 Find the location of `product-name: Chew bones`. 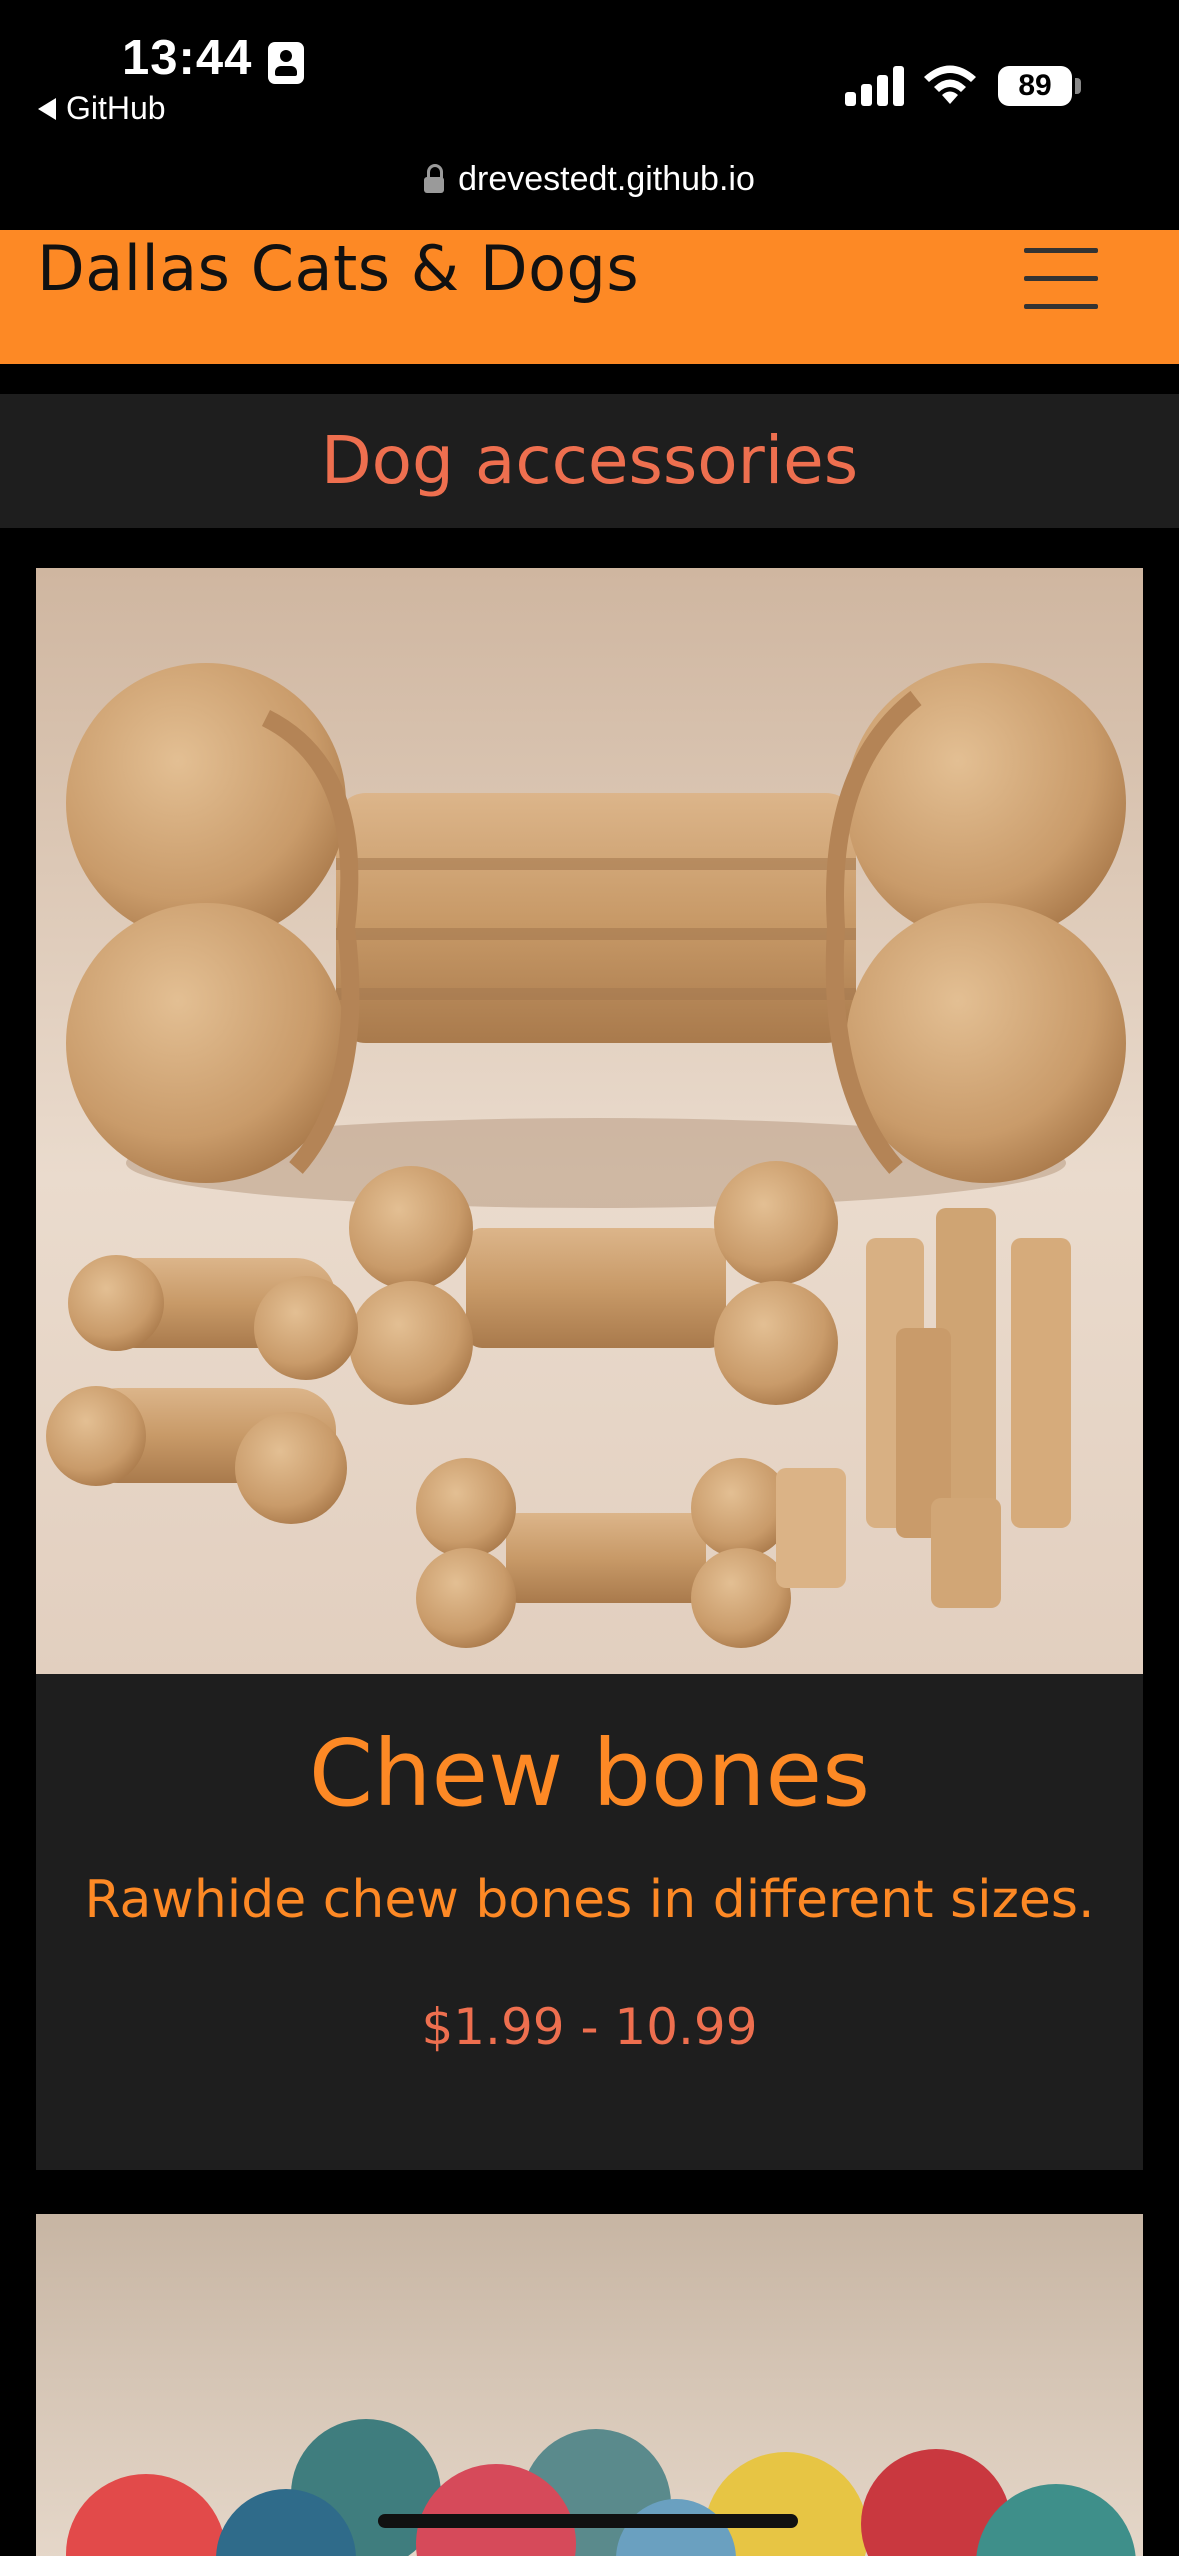

product-name: Chew bones is located at coordinates (589, 1773).